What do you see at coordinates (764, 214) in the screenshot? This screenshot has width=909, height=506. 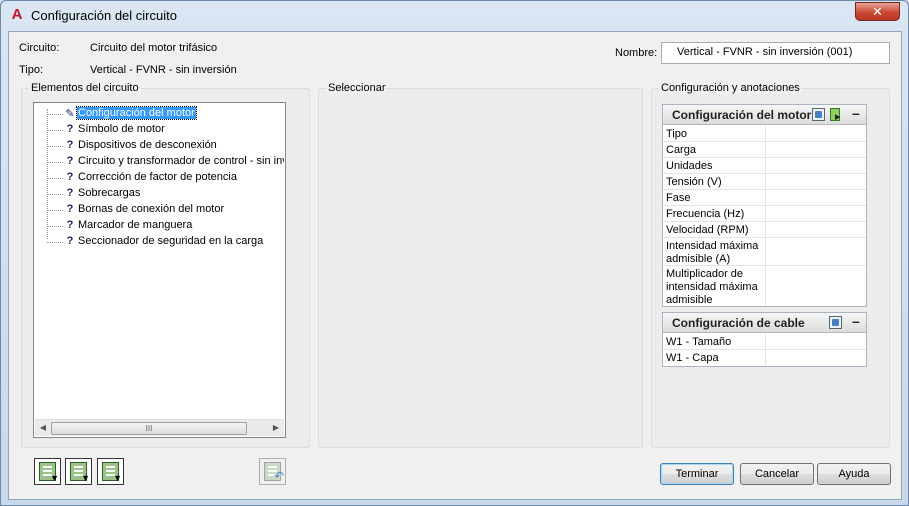 I see `property-row-frecuencia: Frecuencia (Hz)` at bounding box center [764, 214].